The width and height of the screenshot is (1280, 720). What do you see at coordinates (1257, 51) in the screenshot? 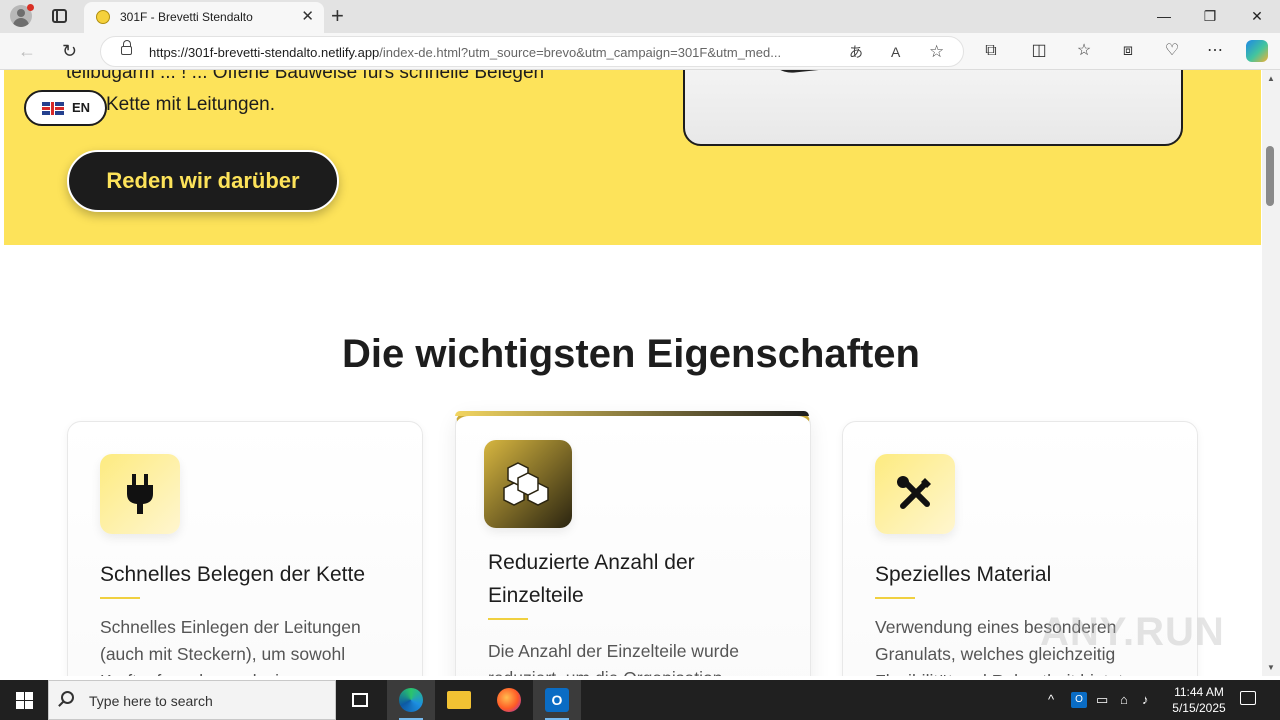
I see `copilot-icon` at bounding box center [1257, 51].